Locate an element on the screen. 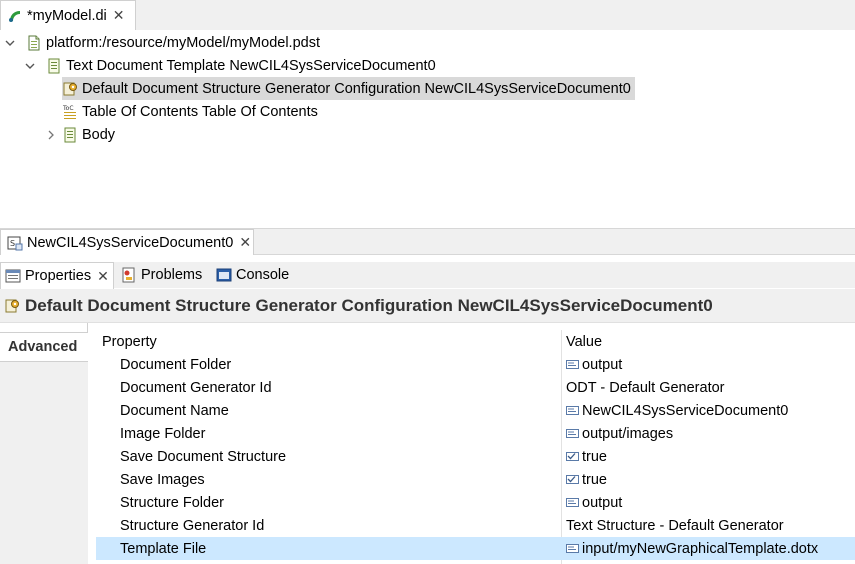  tab-console: Console is located at coordinates (252, 275).